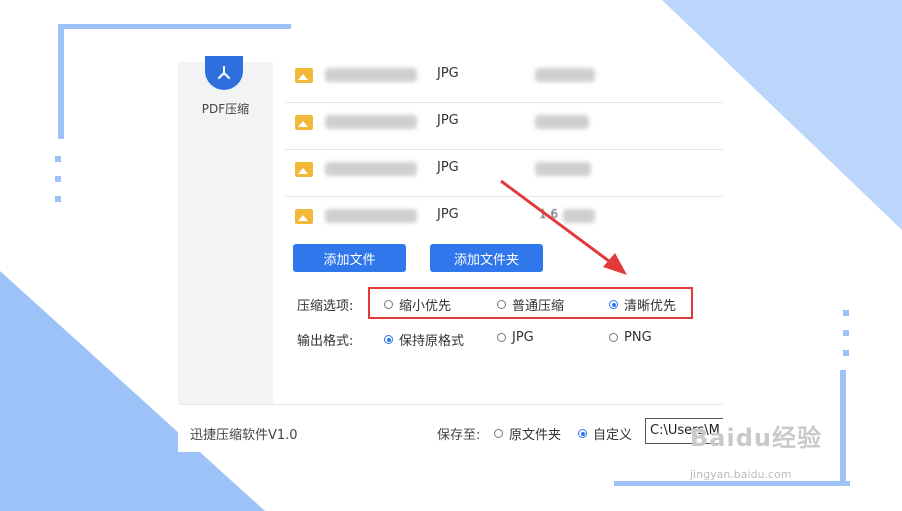  Describe the element at coordinates (225, 108) in the screenshot. I see `sidebar-item-pdf-compress: PDF压缩` at that location.